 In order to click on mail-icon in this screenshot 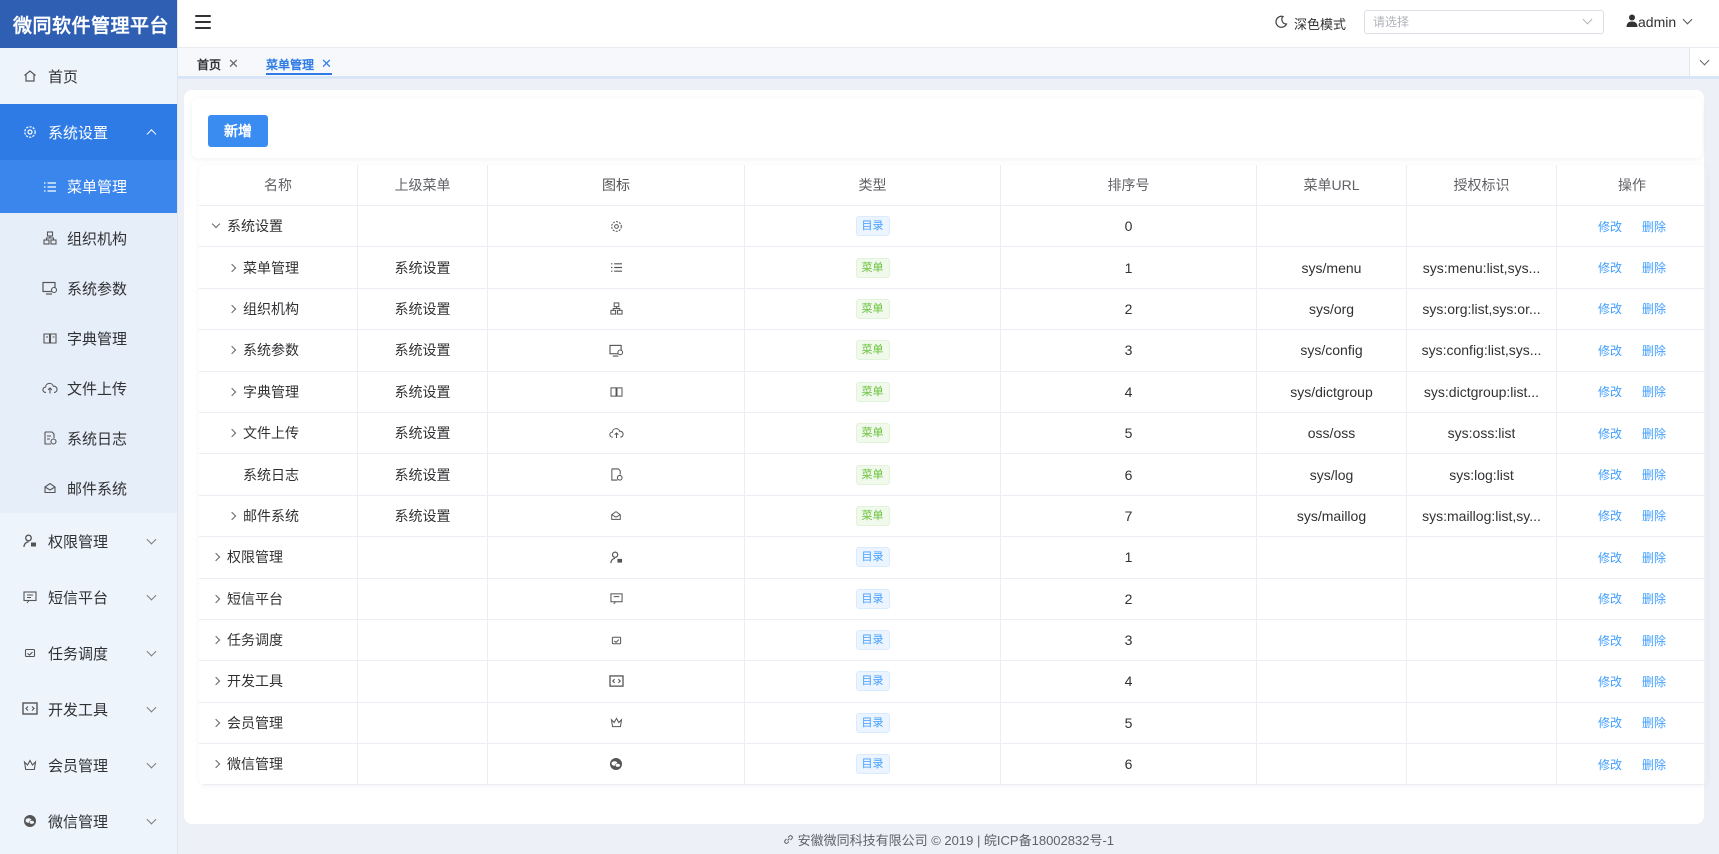, I will do `click(50, 488)`.